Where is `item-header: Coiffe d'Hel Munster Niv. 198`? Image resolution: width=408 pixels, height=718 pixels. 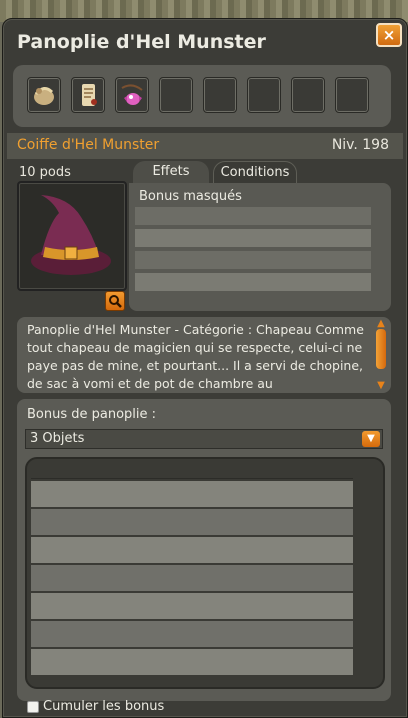 item-header: Coiffe d'Hel Munster Niv. 198 is located at coordinates (205, 146).